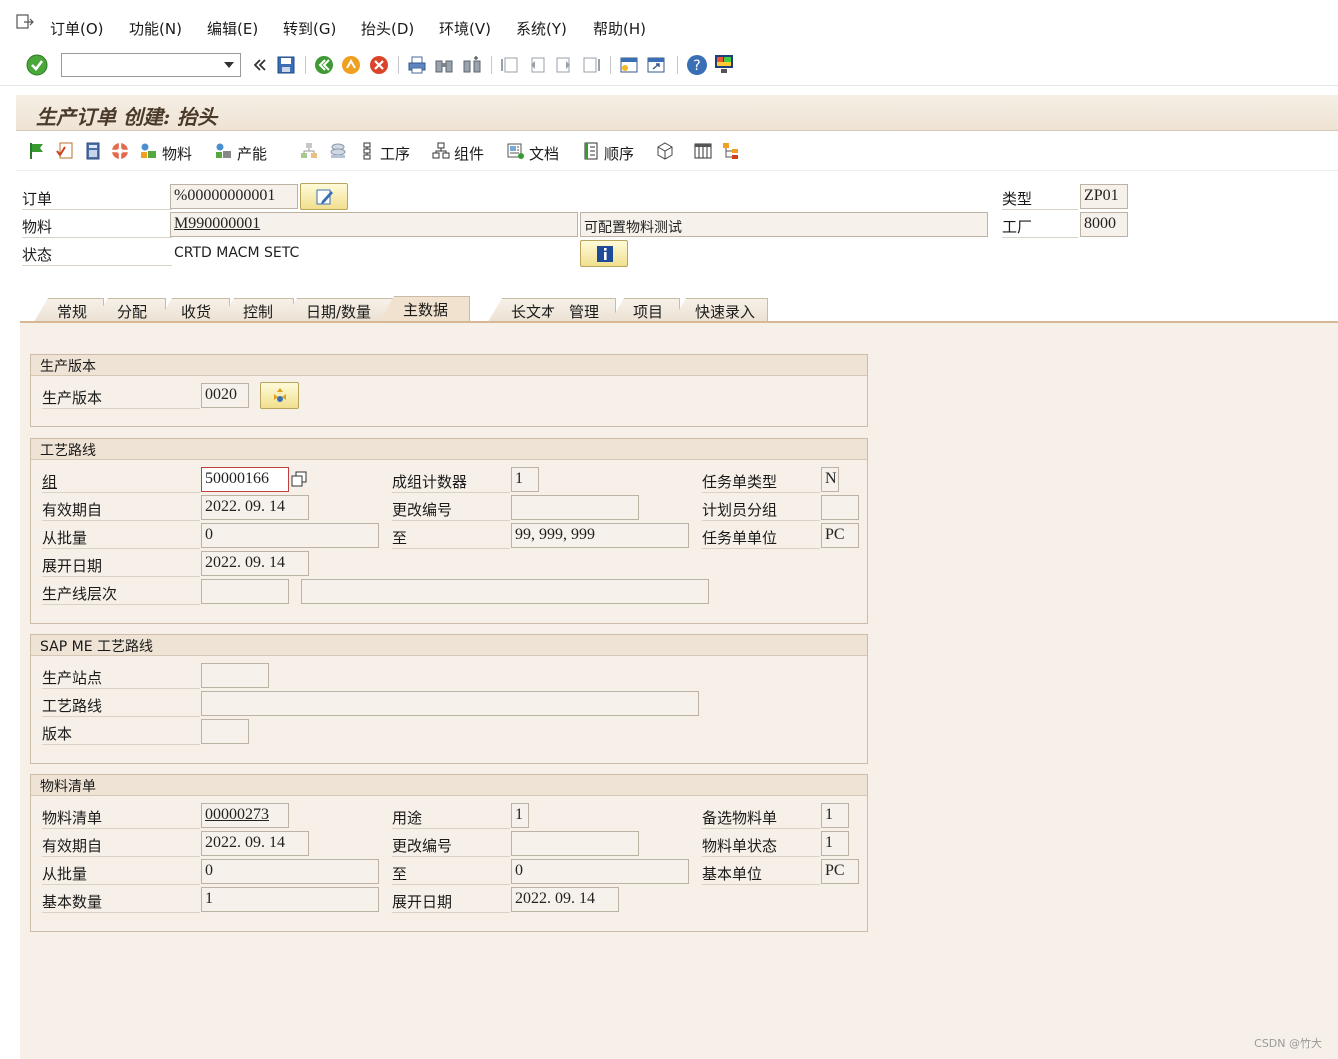  I want to click on command-field, so click(151, 65).